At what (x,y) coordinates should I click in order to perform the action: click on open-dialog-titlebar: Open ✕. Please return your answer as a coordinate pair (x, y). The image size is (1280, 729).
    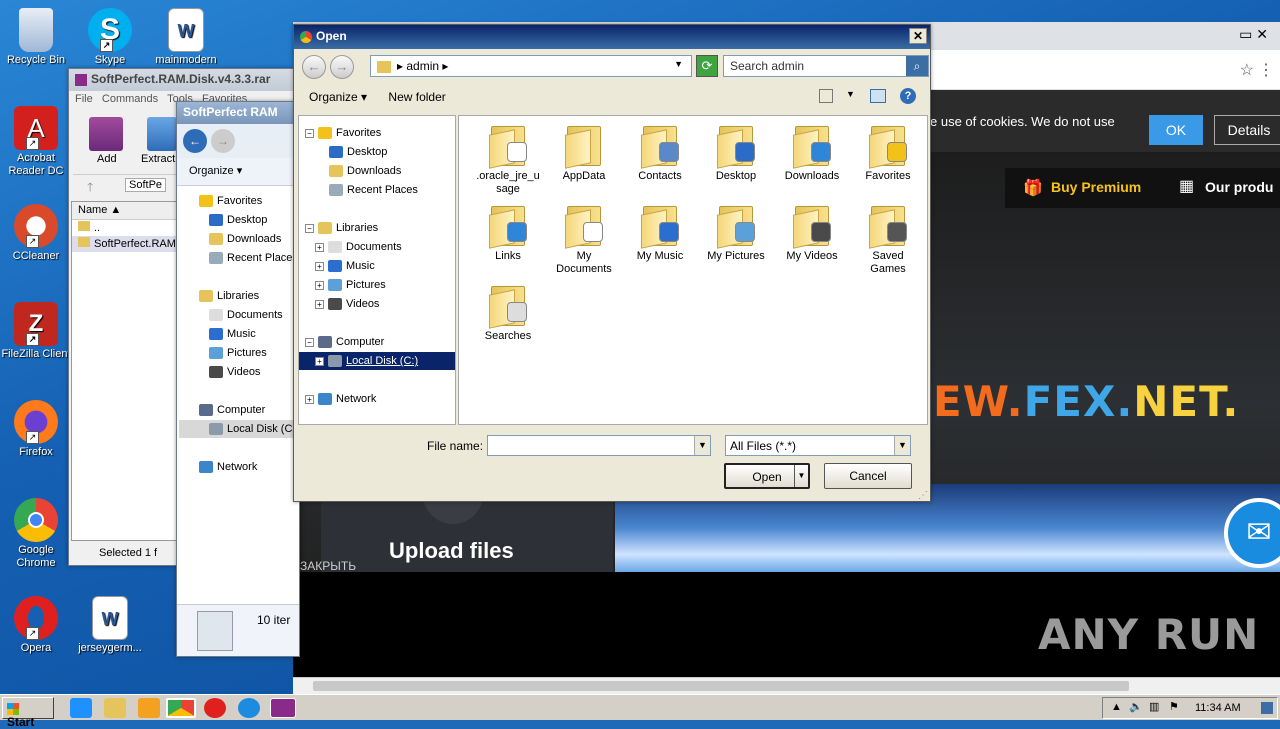
    Looking at the image, I should click on (612, 37).